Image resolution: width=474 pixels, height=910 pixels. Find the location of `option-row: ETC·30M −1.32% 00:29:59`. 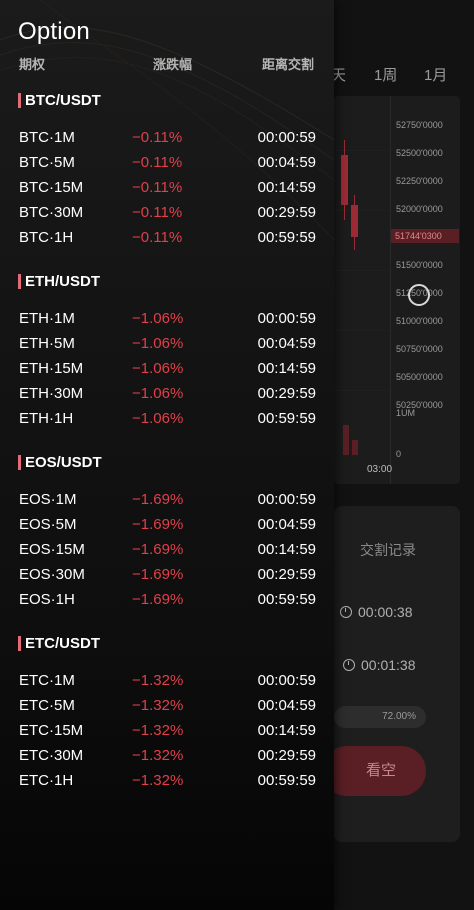

option-row: ETC·30M −1.32% 00:29:59 is located at coordinates (167, 759).